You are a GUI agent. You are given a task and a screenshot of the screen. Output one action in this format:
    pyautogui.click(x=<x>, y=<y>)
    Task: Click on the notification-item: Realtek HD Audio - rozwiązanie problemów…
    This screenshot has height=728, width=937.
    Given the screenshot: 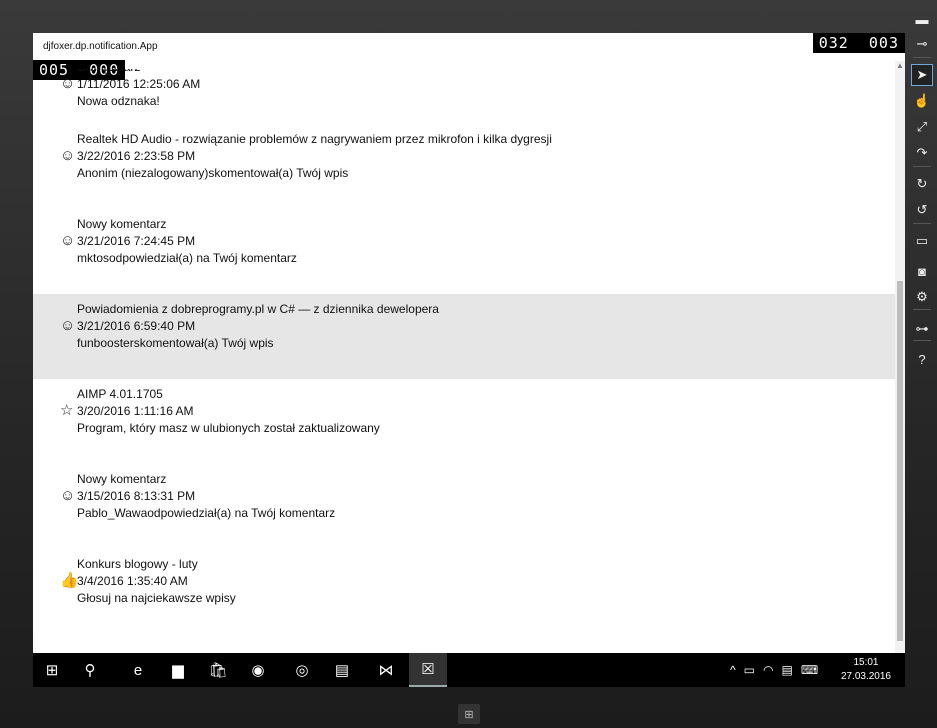 What is the action you would take?
    pyautogui.click(x=464, y=166)
    